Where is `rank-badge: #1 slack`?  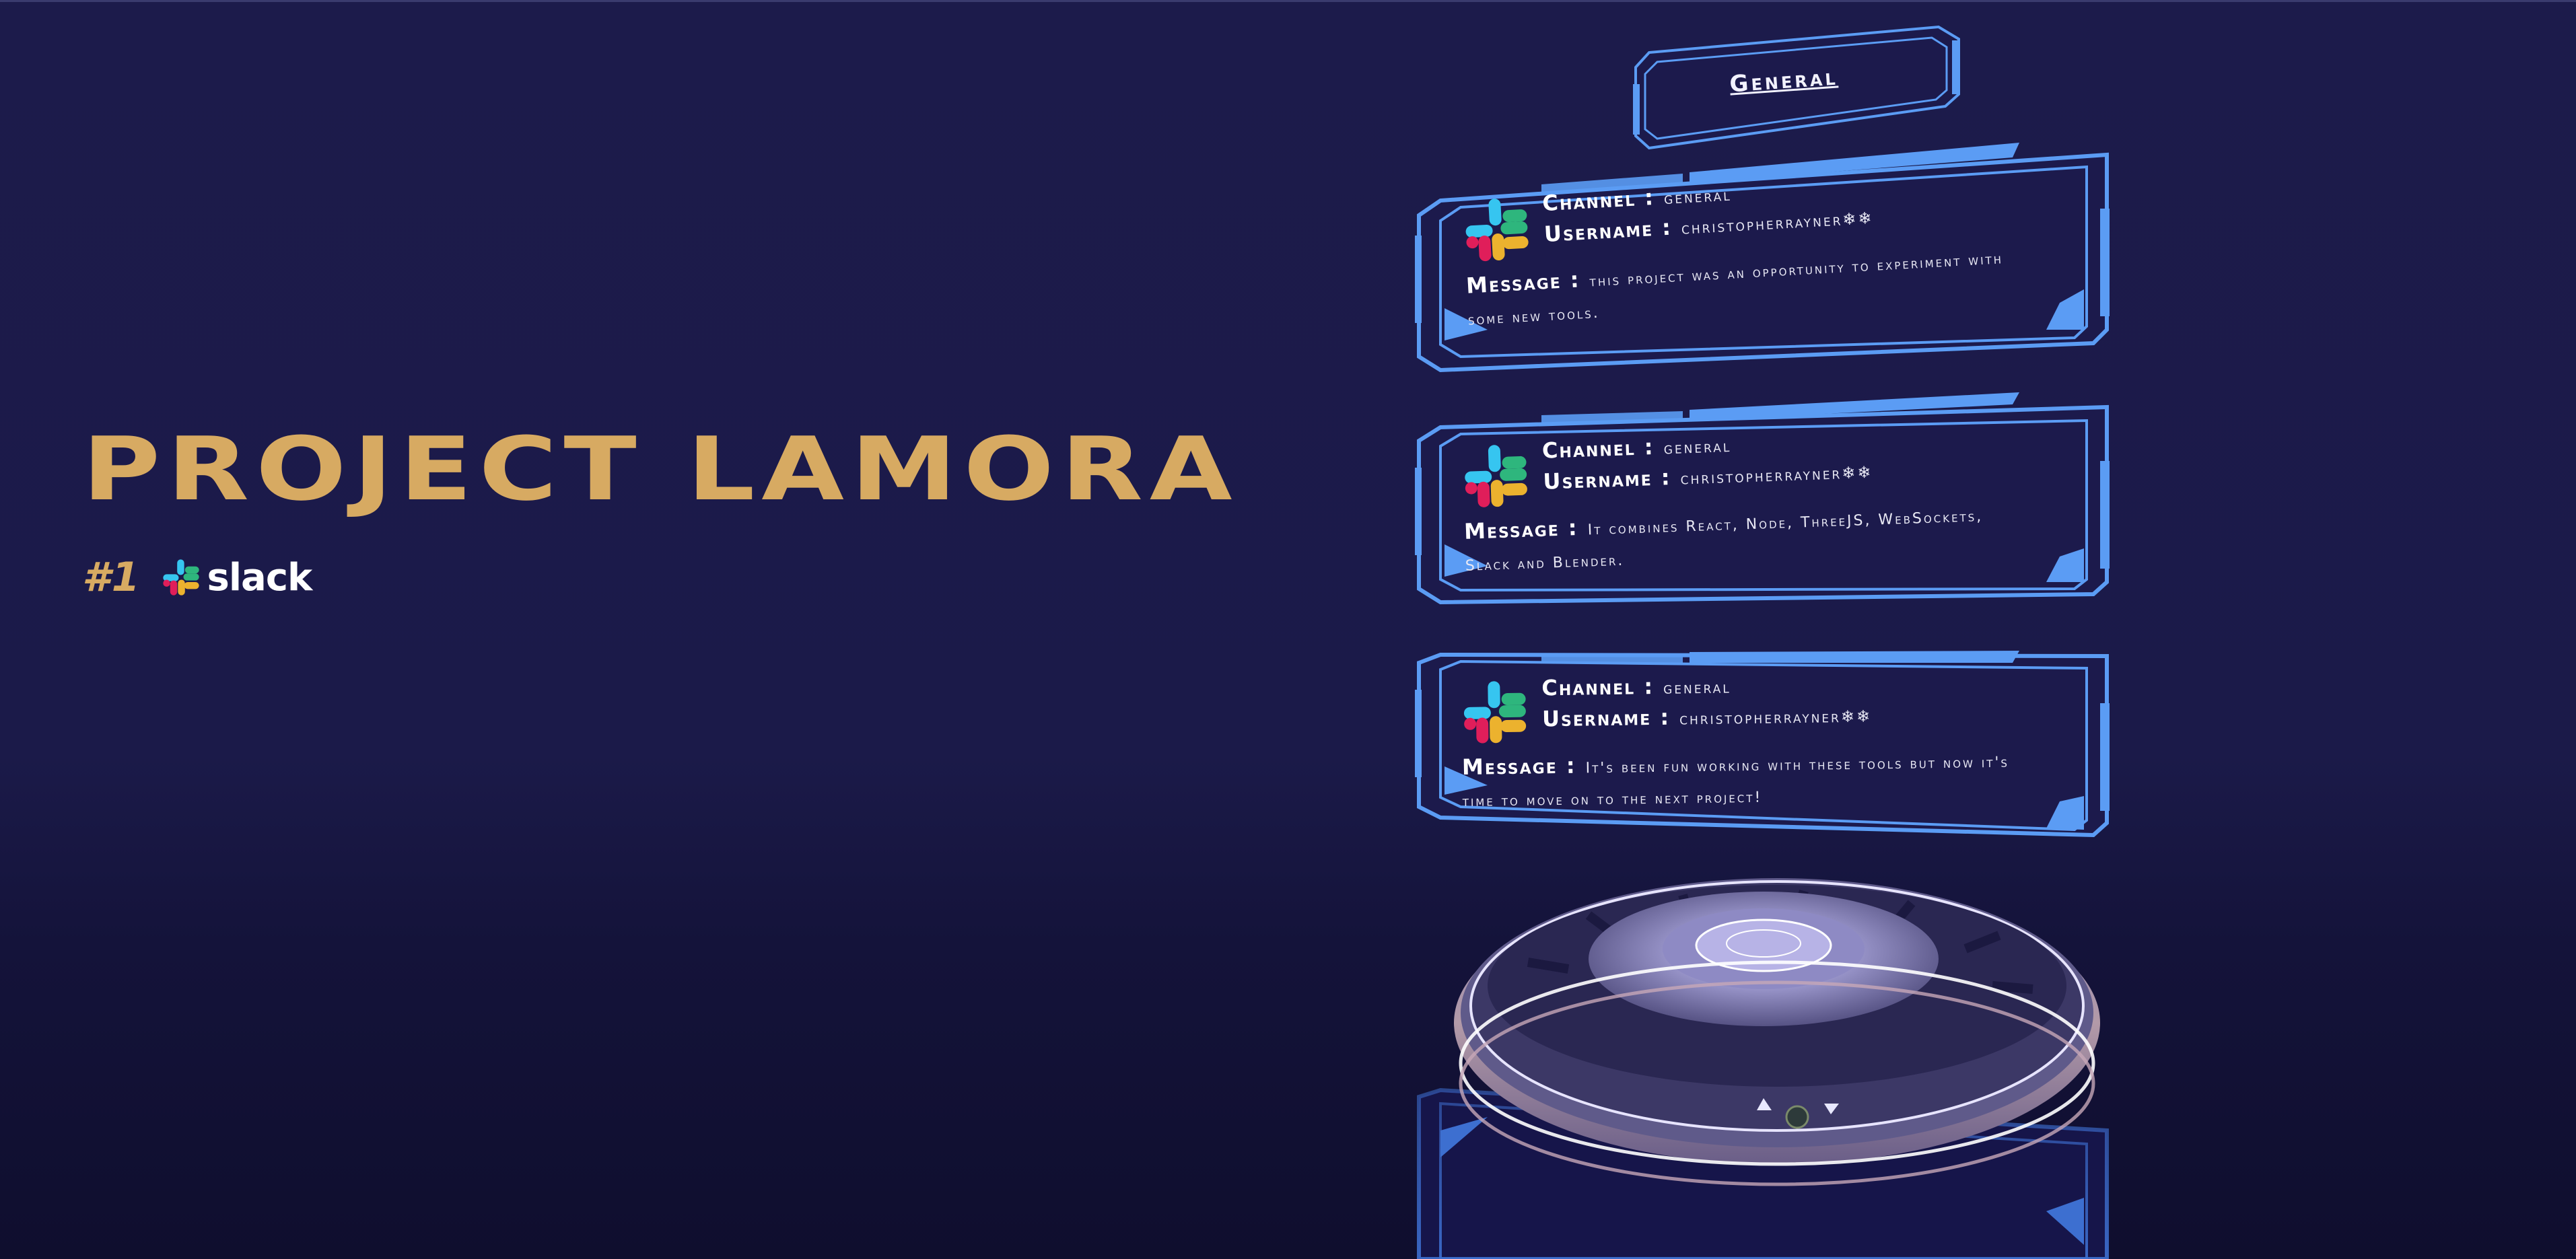 rank-badge: #1 slack is located at coordinates (197, 577).